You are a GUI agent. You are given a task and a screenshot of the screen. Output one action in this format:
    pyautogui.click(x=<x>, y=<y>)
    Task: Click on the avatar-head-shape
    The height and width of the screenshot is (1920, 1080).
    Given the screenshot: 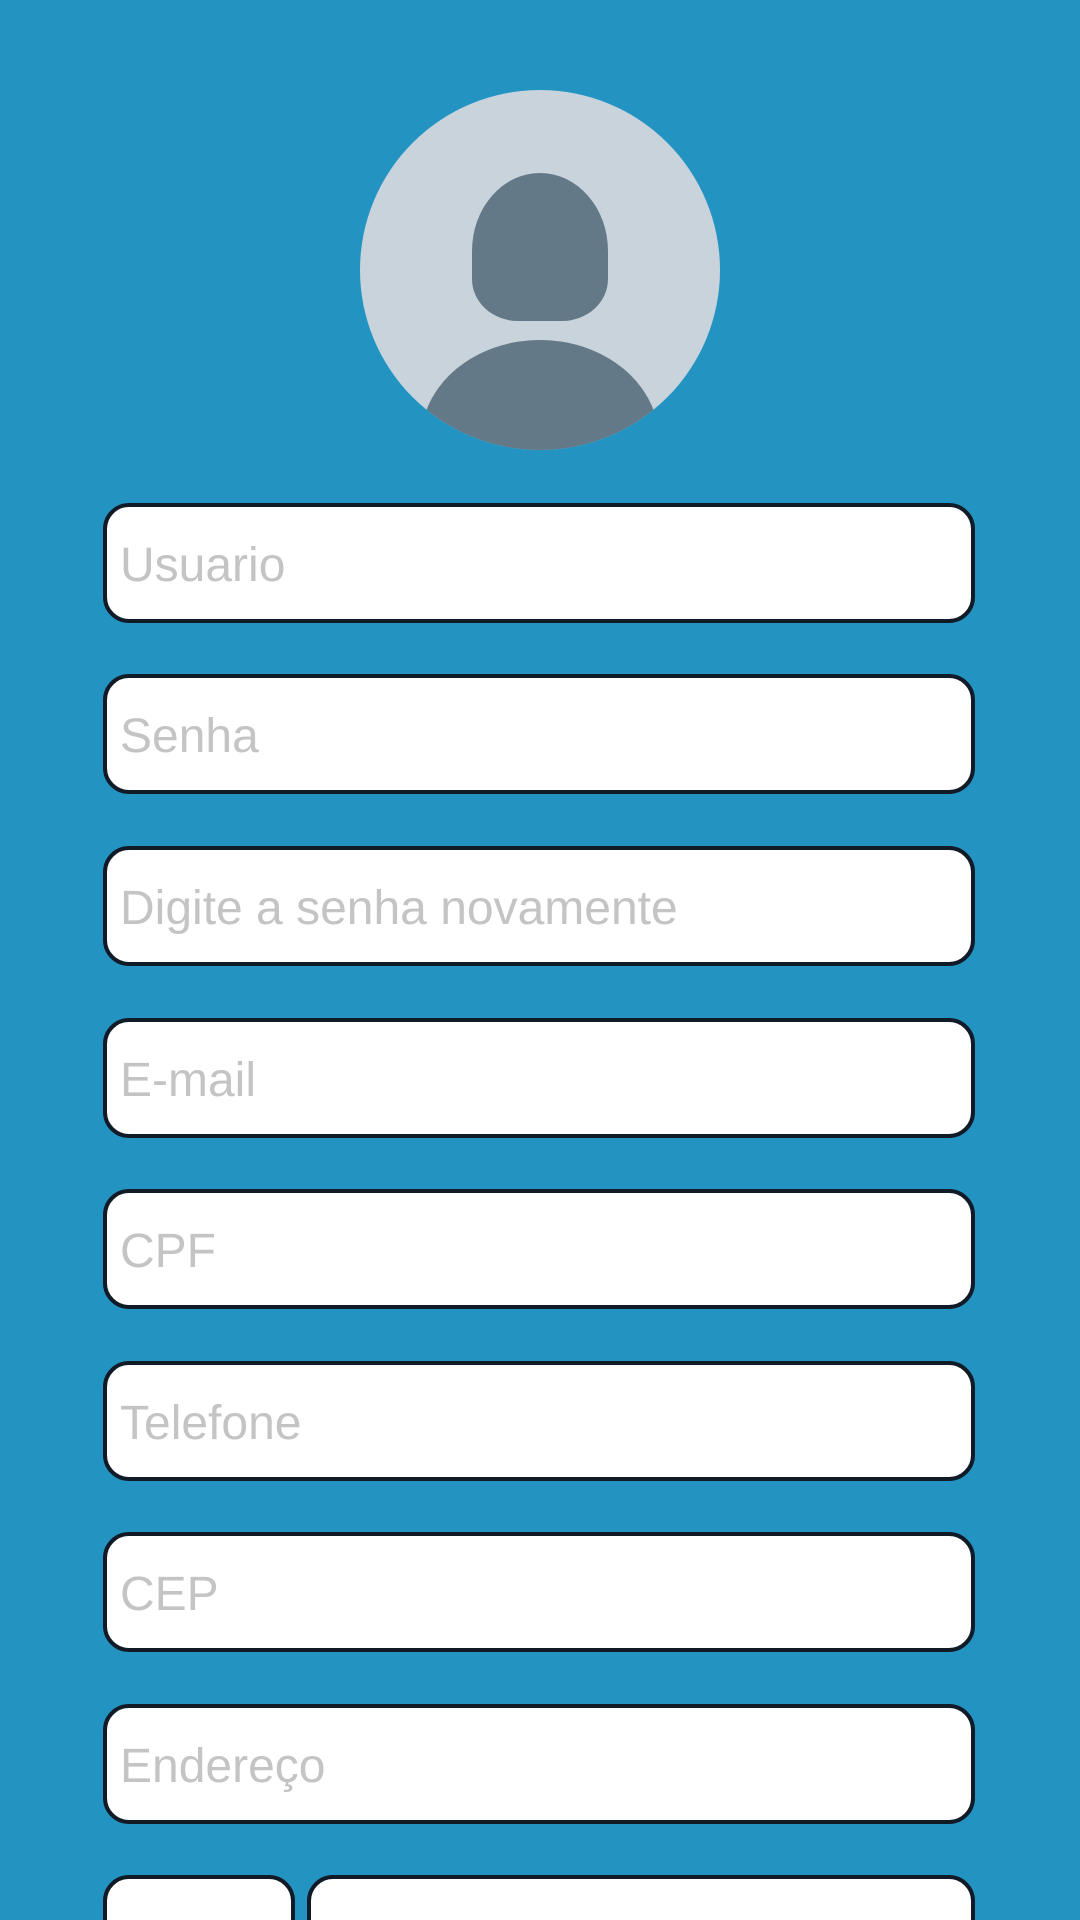 What is the action you would take?
    pyautogui.click(x=540, y=247)
    